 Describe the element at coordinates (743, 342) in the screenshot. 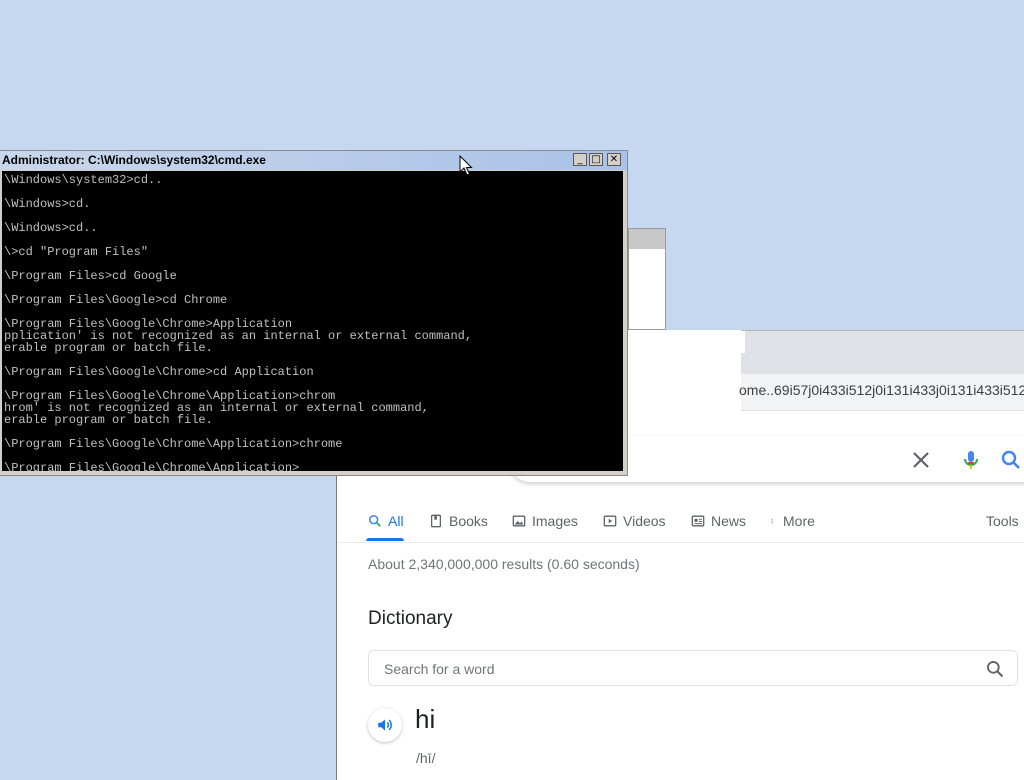

I see `tab-strip-edge` at that location.